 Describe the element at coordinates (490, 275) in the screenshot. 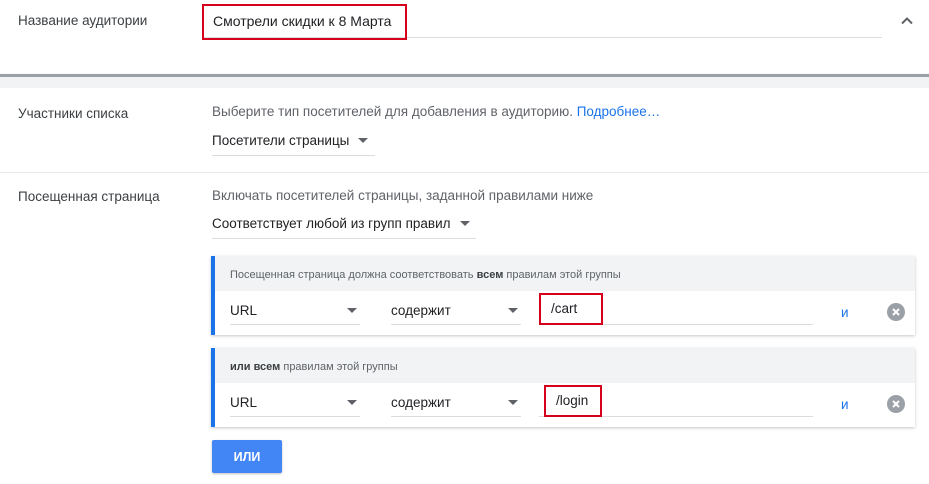

I see `rule-group-header-bold: всем` at that location.